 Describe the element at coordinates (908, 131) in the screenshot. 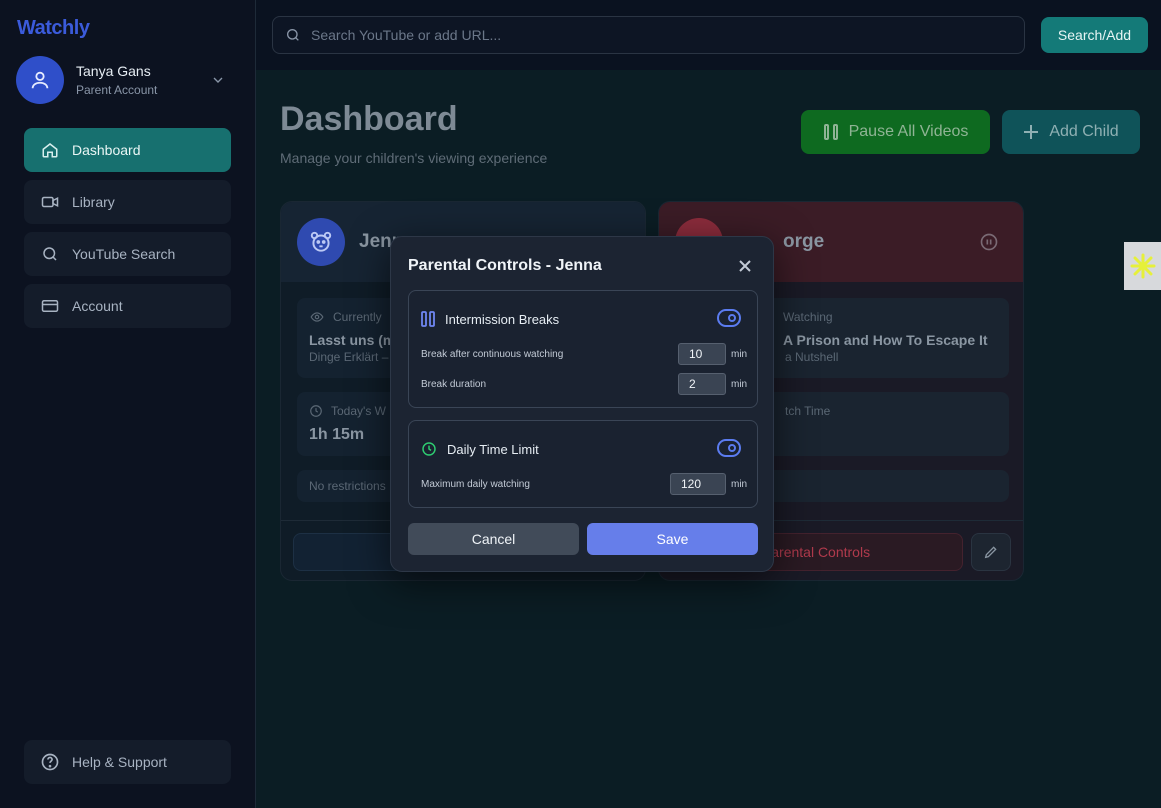

I see `pause-all-label: Pause All Videos` at that location.